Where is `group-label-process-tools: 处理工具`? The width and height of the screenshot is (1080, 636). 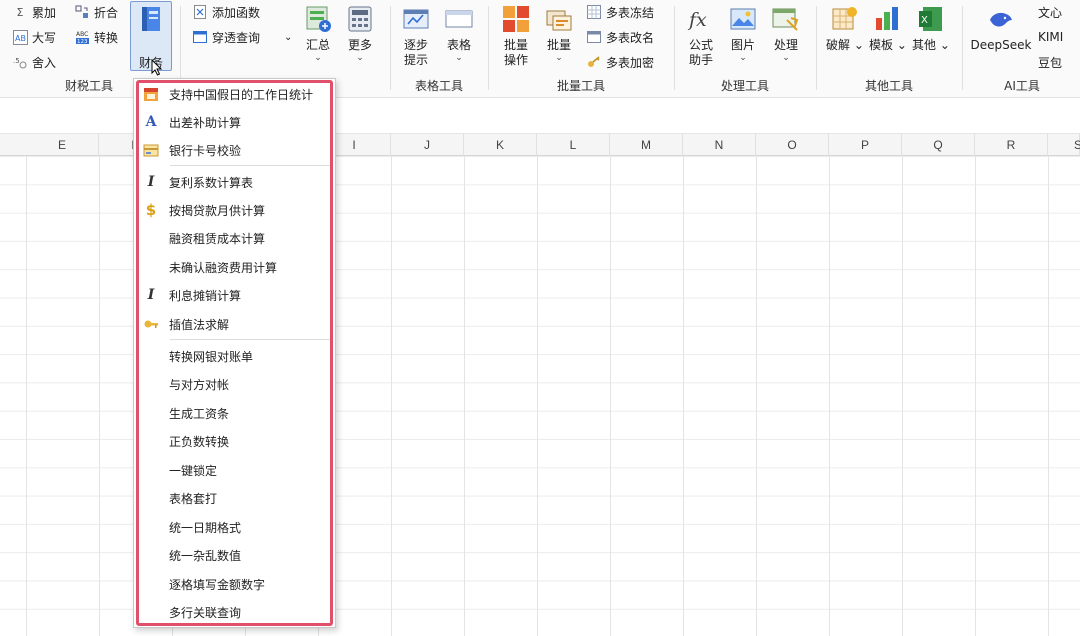
group-label-process-tools: 处理工具 is located at coordinates (744, 86).